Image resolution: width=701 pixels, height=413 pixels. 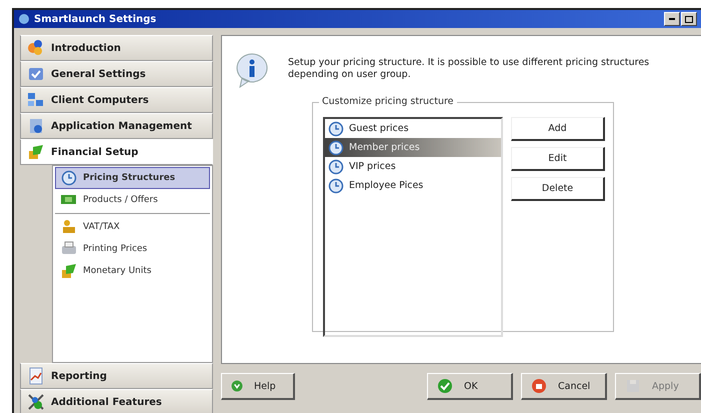 I want to click on sidebar-category: Reporting, so click(x=116, y=376).